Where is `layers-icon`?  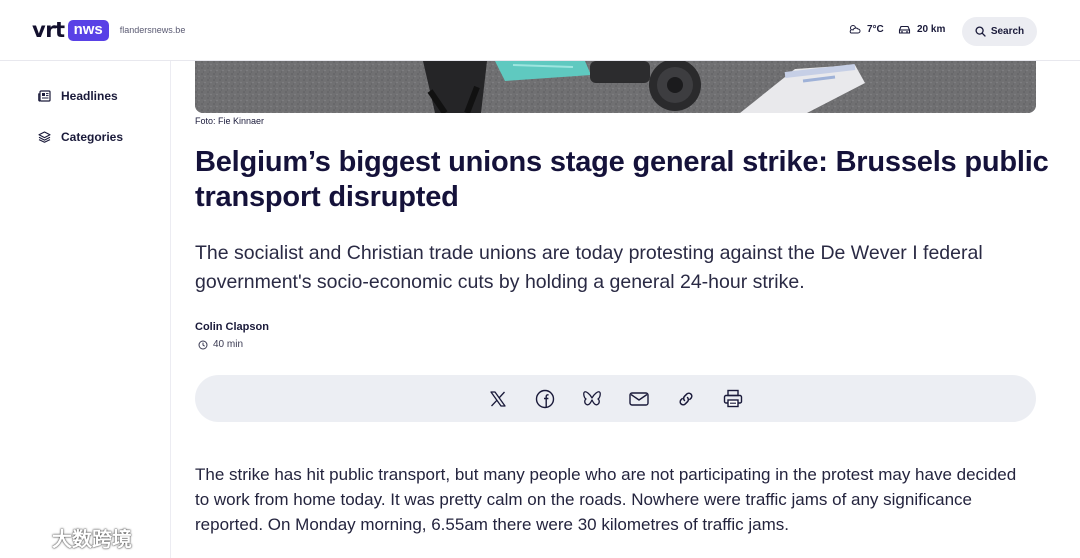
layers-icon is located at coordinates (44, 137).